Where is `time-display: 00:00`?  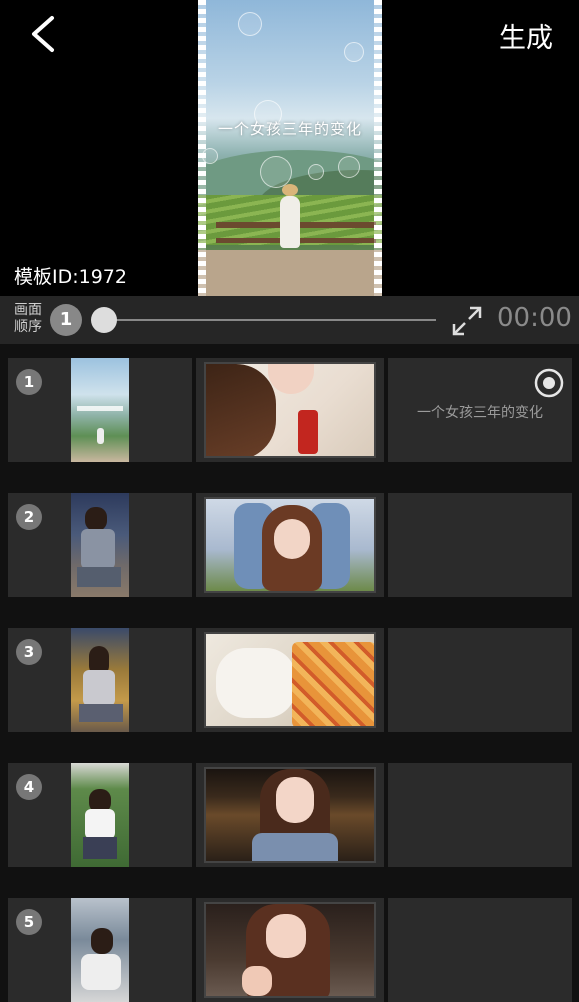 time-display: 00:00 is located at coordinates (534, 318).